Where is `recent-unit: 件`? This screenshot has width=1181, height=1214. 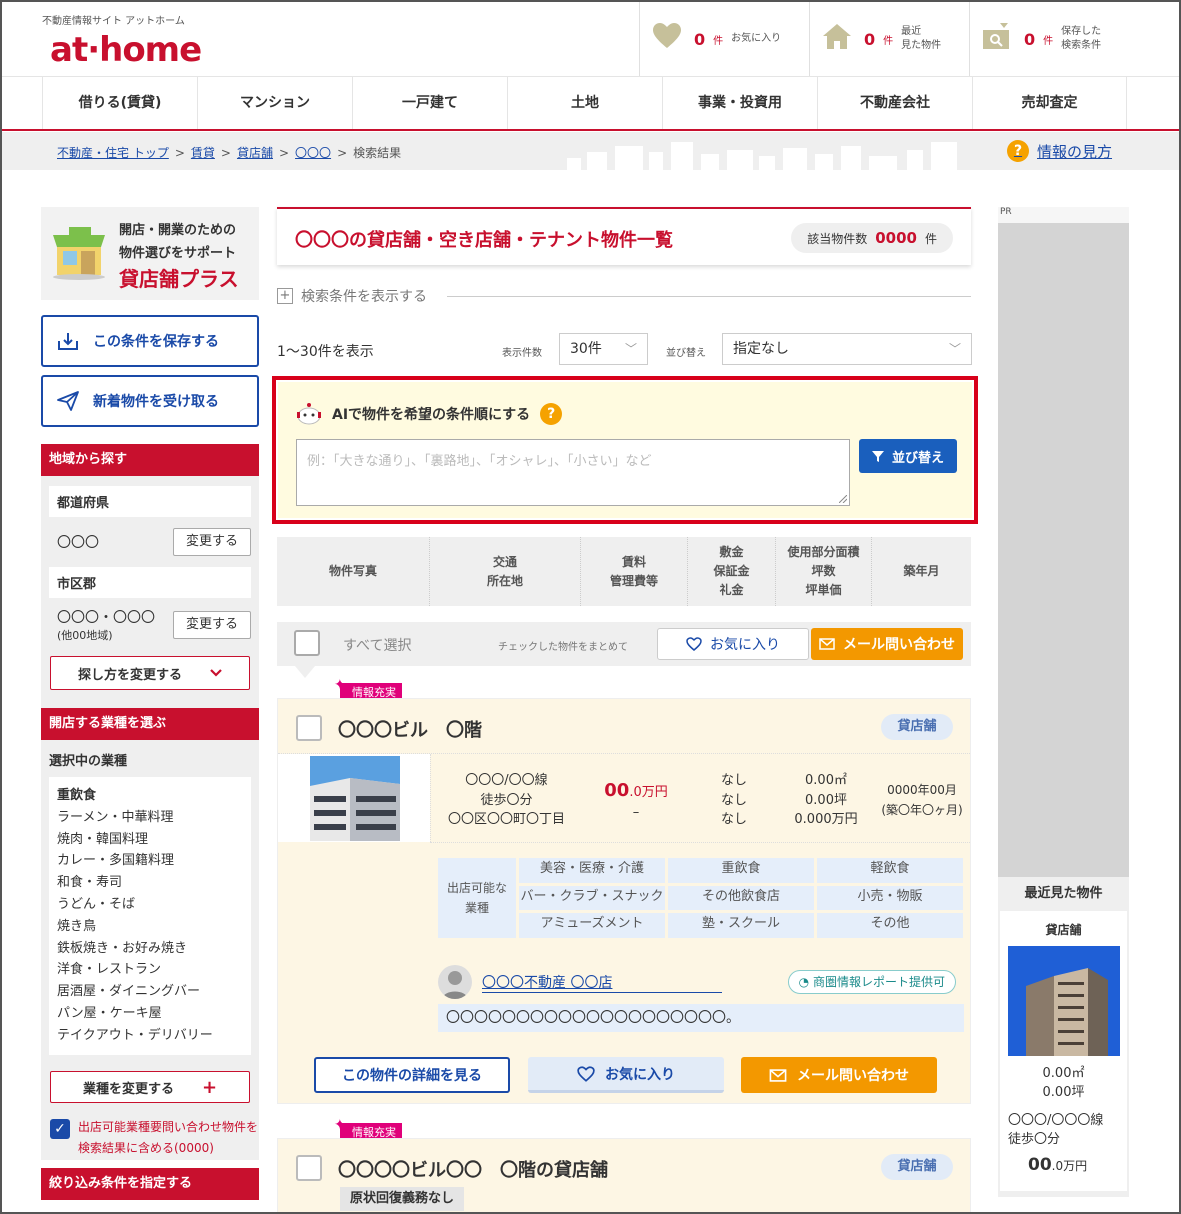 recent-unit: 件 is located at coordinates (888, 41).